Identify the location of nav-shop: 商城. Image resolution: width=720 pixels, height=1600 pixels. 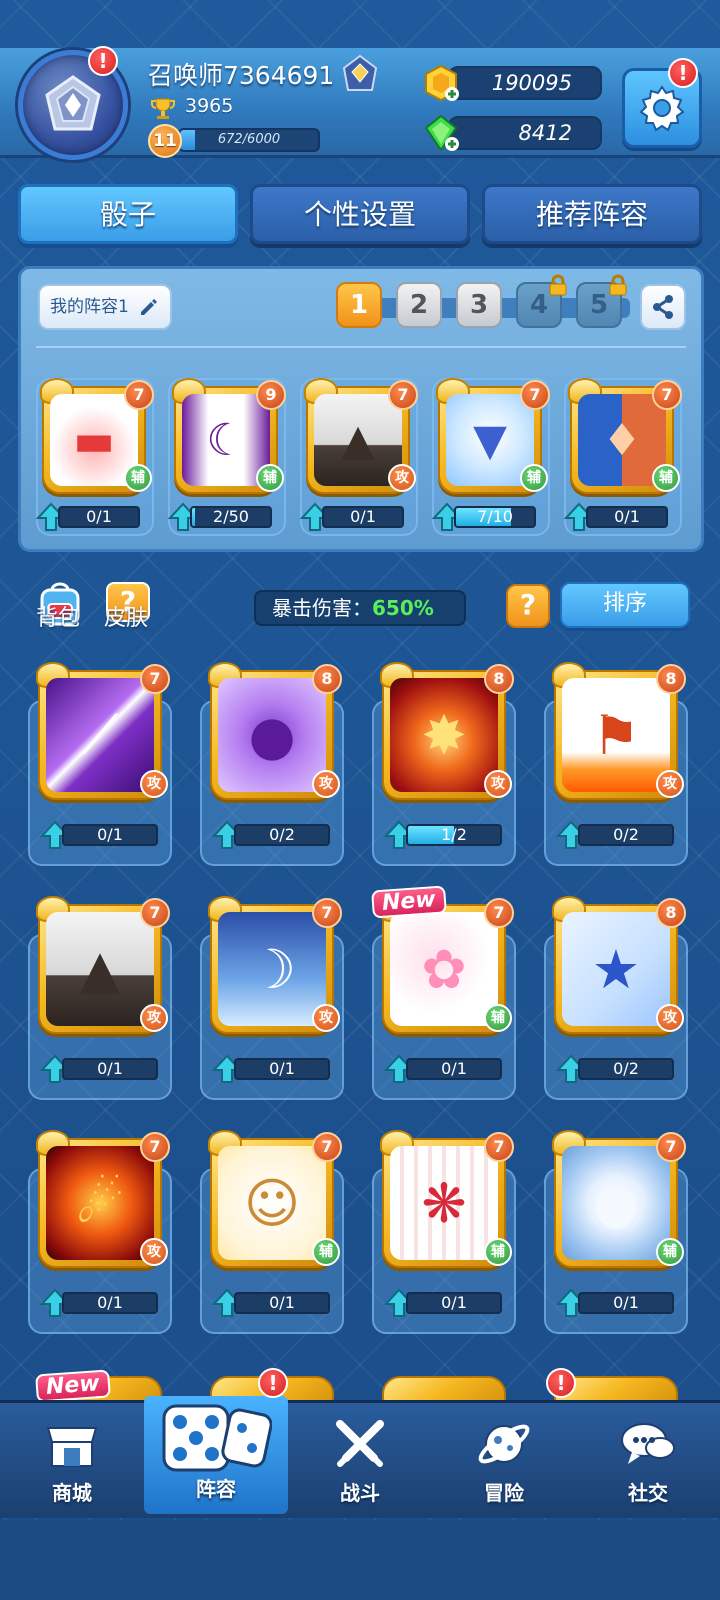
(72, 1459).